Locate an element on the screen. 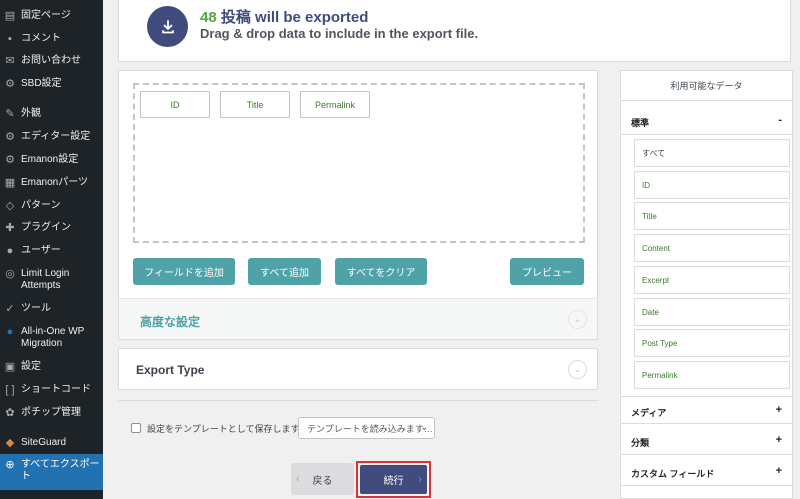  appearance-icon: ✎ is located at coordinates (10, 114).